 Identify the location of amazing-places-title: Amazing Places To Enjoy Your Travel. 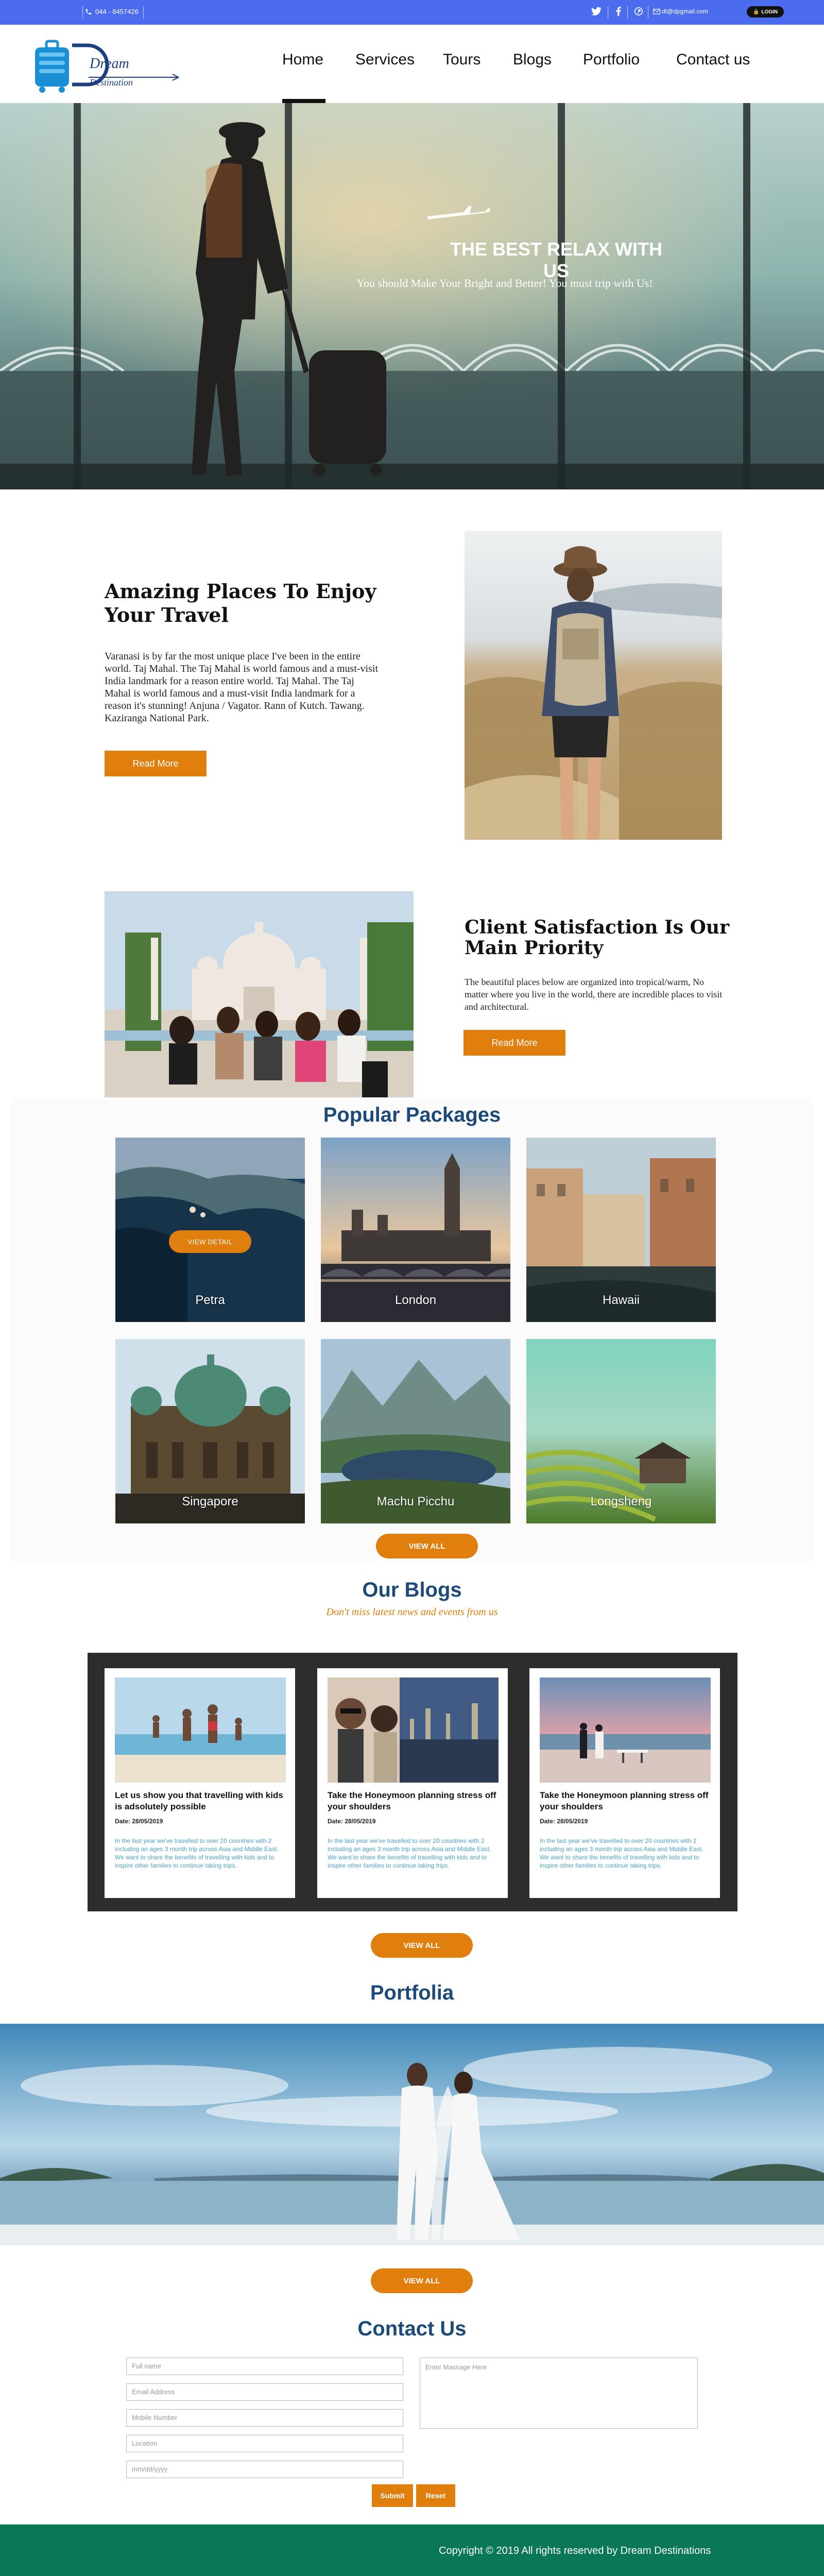
(241, 603).